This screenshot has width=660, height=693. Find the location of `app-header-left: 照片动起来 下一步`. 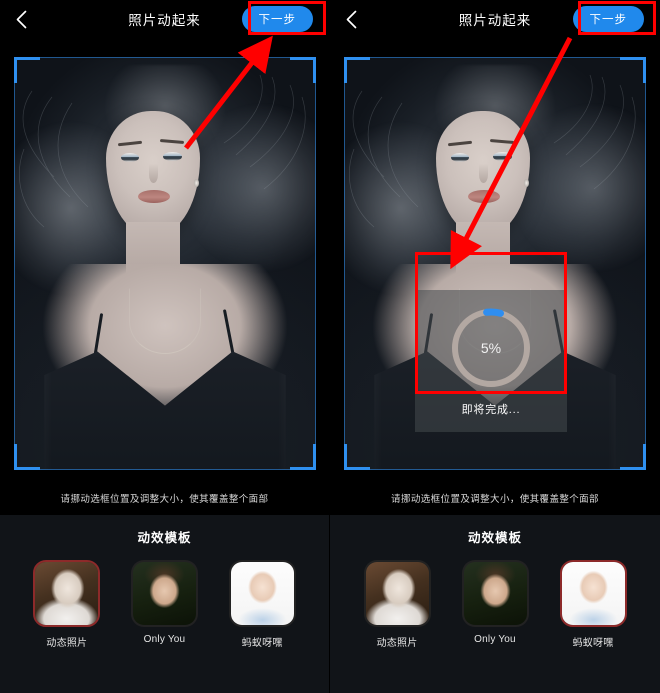

app-header-left: 照片动起来 下一步 is located at coordinates (164, 19).